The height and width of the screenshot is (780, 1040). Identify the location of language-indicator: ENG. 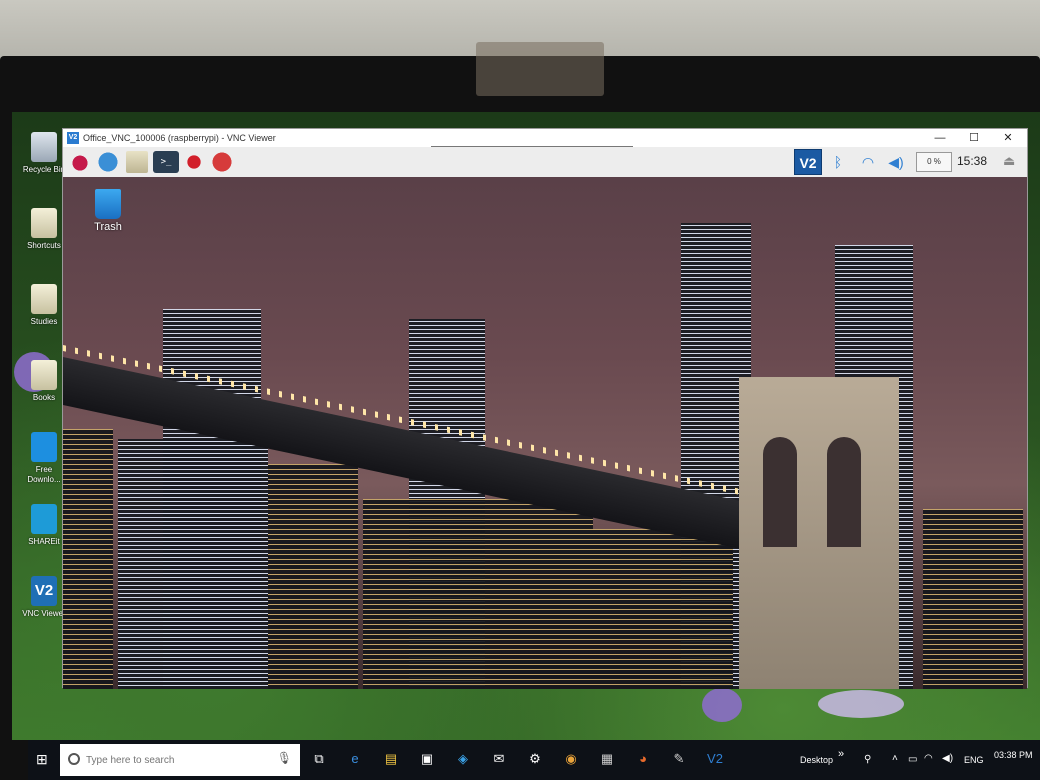
(974, 760).